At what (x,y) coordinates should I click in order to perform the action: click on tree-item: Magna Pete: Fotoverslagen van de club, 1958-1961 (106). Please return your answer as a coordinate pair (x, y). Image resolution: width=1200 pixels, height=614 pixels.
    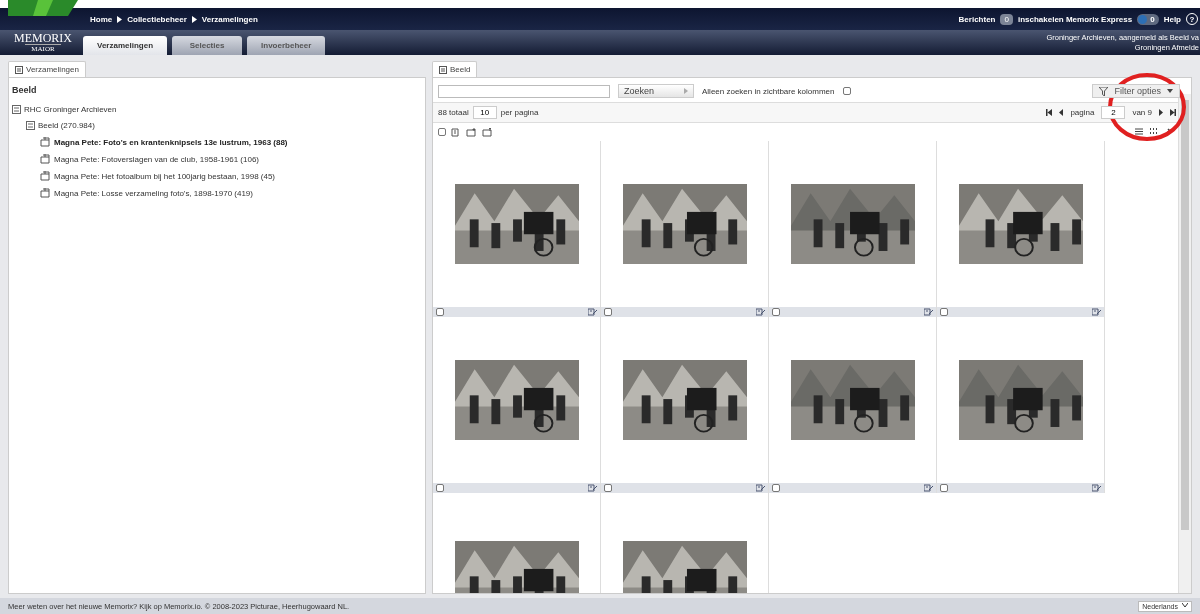
    Looking at the image, I should click on (157, 159).